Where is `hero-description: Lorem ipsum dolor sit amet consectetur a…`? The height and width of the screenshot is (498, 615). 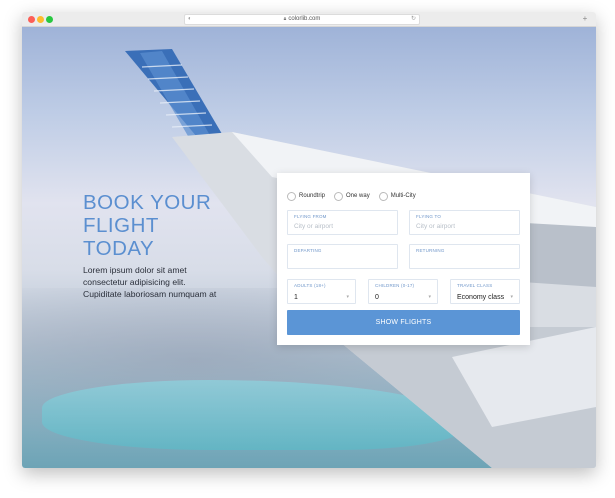
hero-description: Lorem ipsum dolor sit amet consectetur a… is located at coordinates (173, 282).